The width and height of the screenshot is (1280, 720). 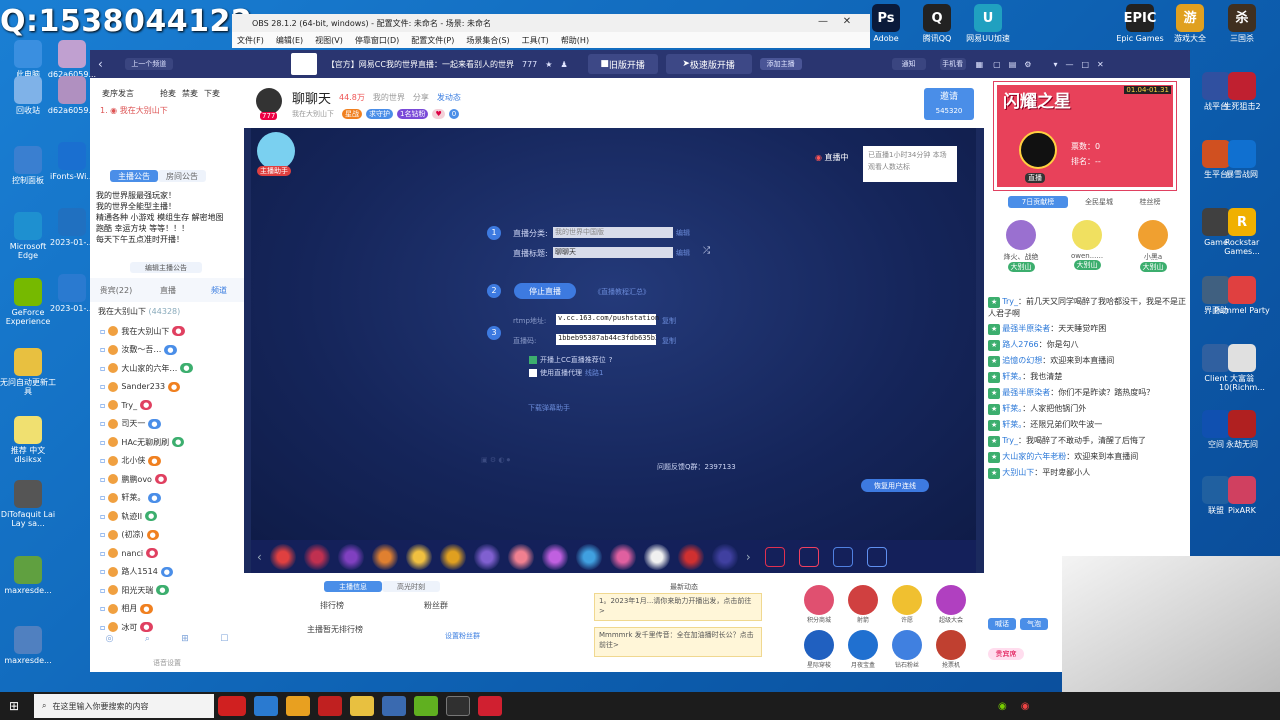 What do you see at coordinates (167, 516) in the screenshot?
I see `user-row: ▫ 轨迹II ●` at bounding box center [167, 516].